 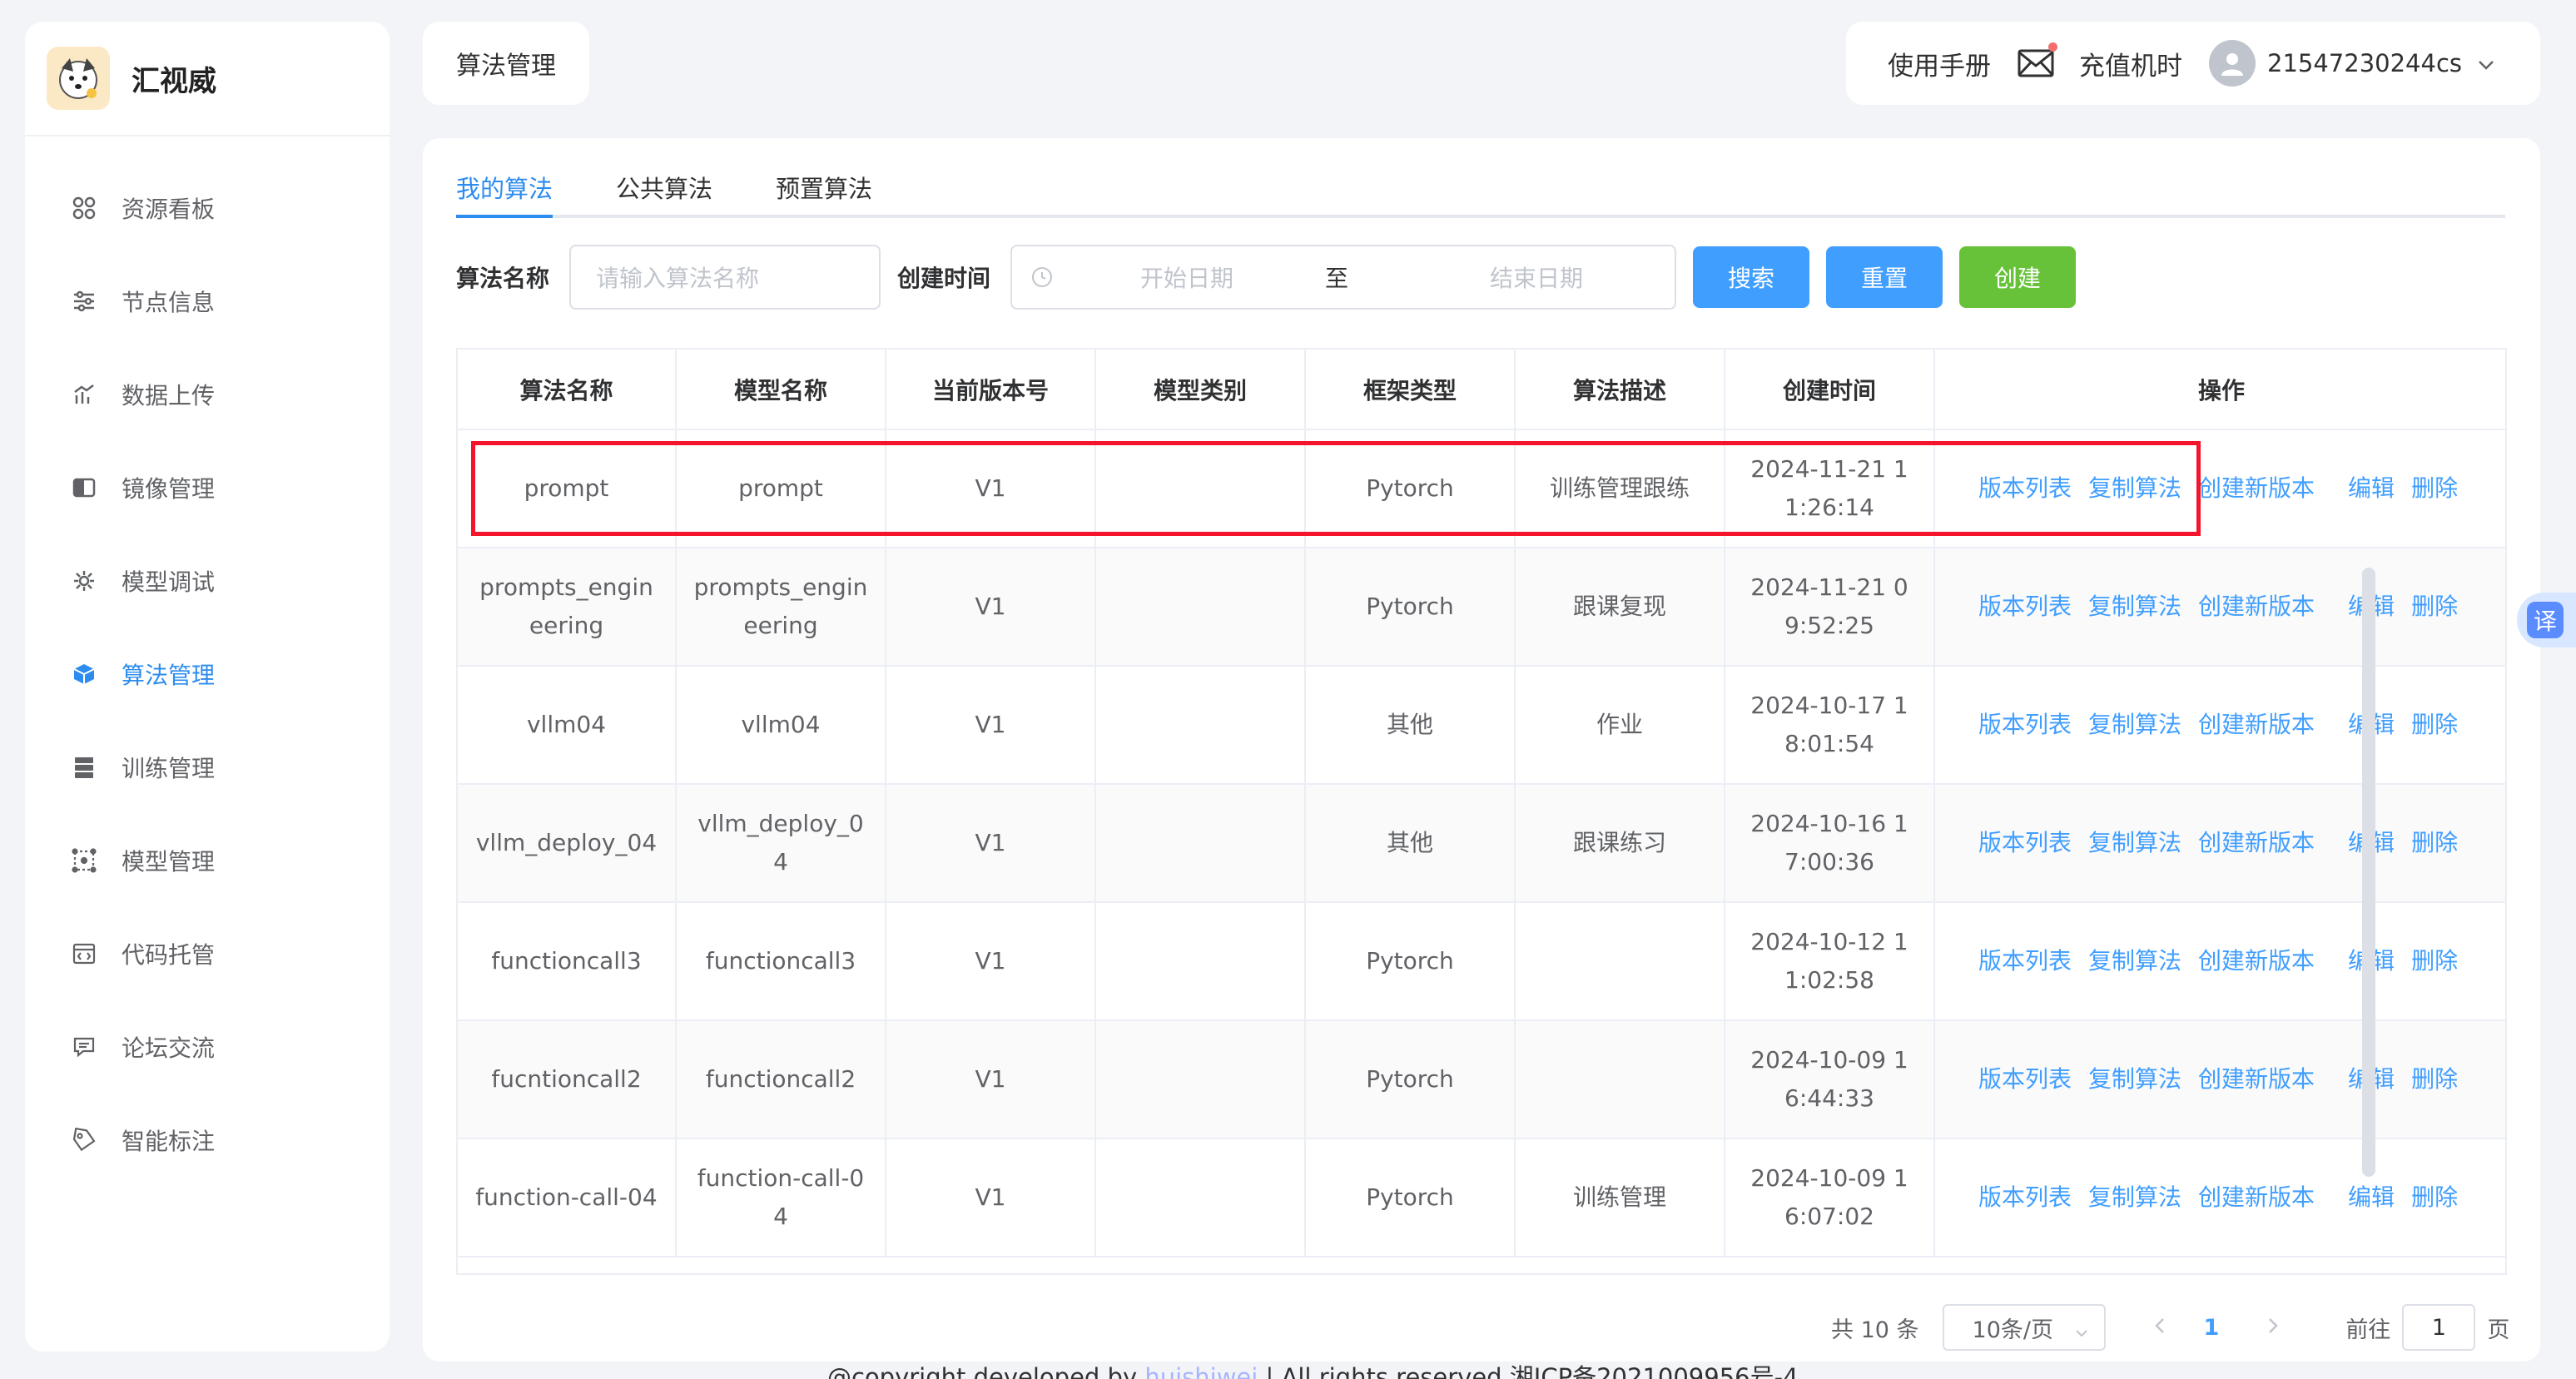 I want to click on prev-page-icon, so click(x=2159, y=1328).